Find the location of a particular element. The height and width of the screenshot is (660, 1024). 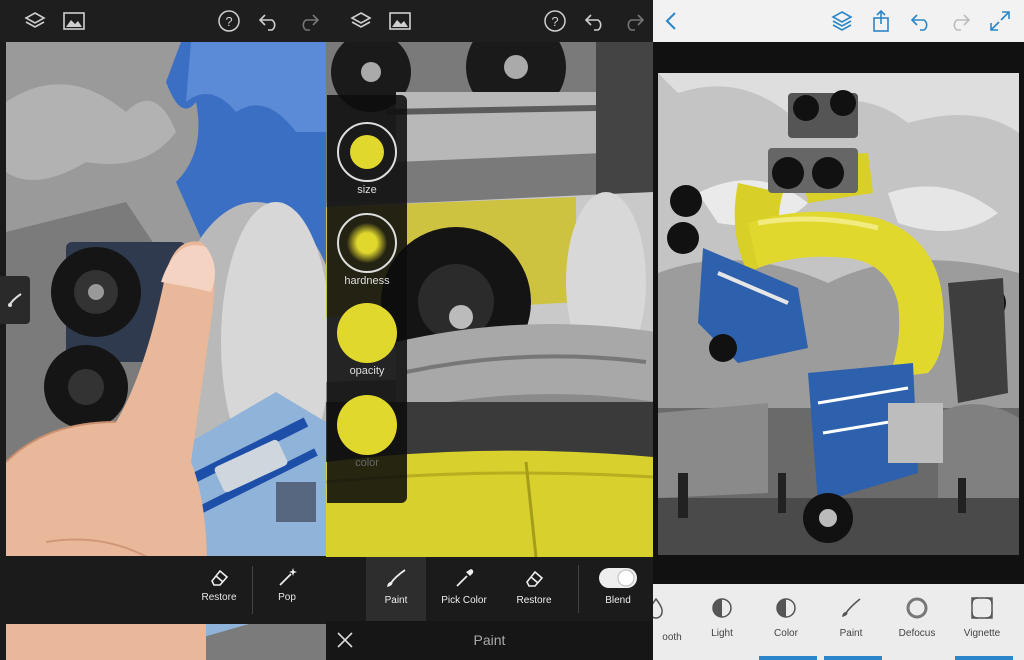

fullscreen-icon is located at coordinates (1000, 21).